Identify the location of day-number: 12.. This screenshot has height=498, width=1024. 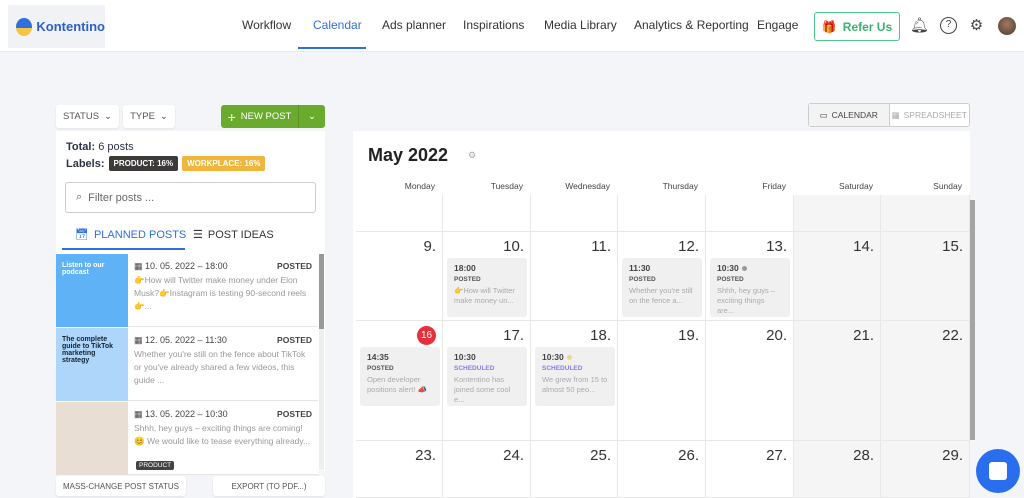
(688, 246).